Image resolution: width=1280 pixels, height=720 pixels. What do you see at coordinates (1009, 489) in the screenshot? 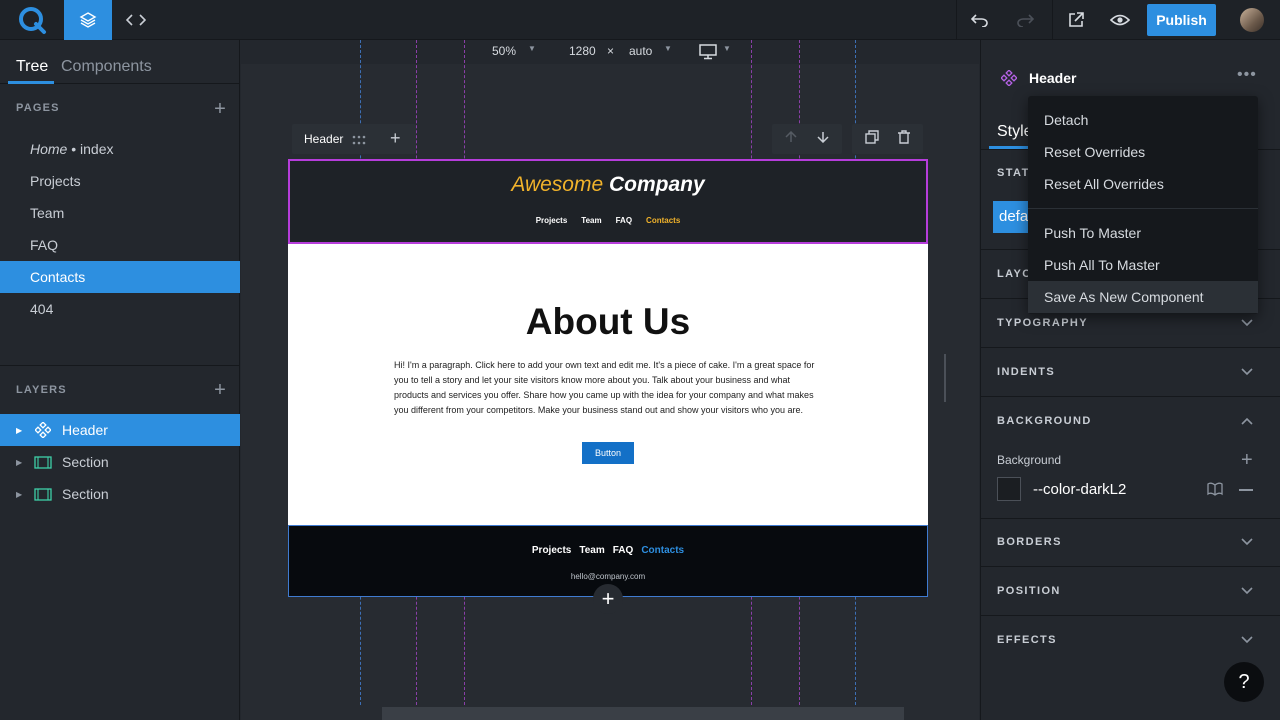
I see `color-swatch` at bounding box center [1009, 489].